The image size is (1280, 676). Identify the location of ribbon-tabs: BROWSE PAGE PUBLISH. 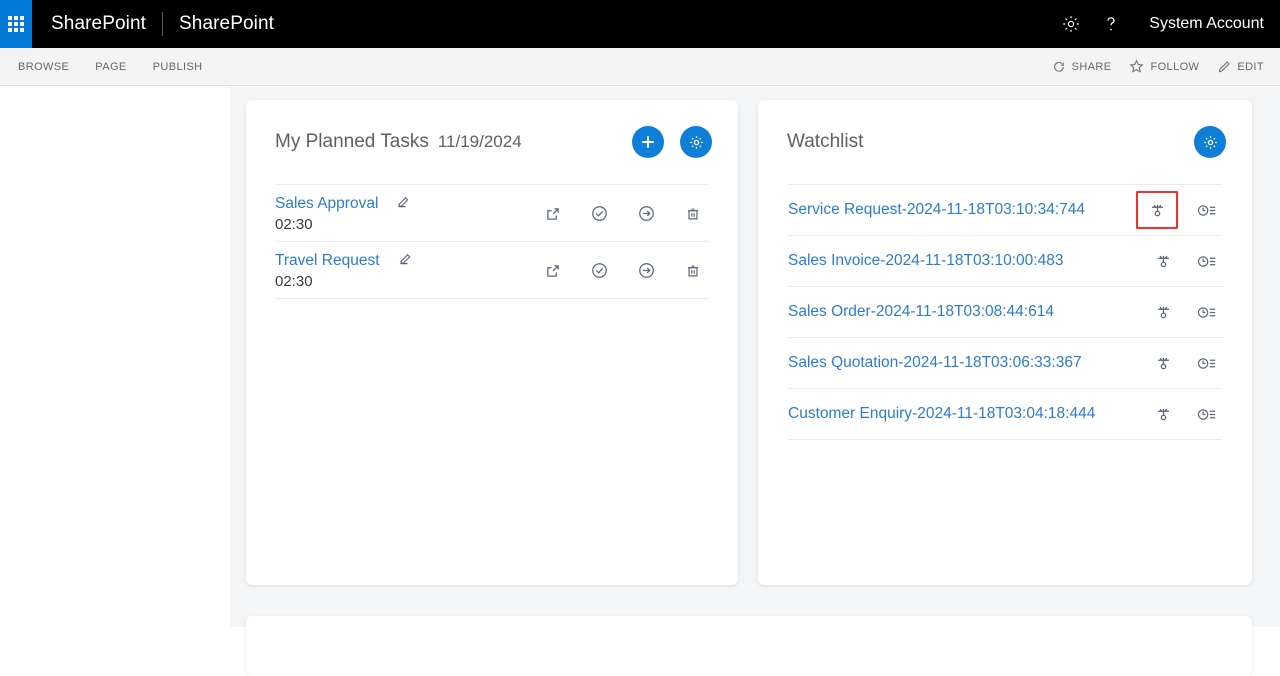
(101, 67).